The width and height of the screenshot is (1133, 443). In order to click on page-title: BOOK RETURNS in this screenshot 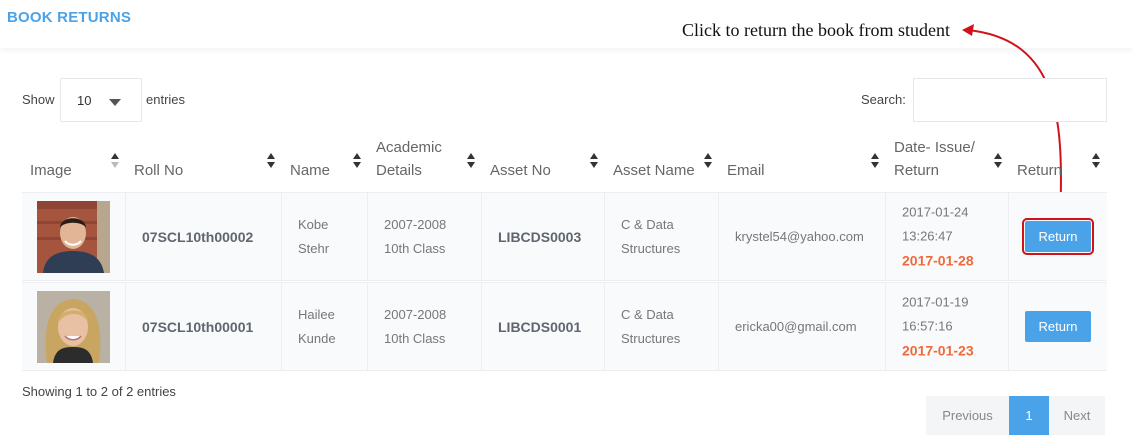, I will do `click(69, 17)`.